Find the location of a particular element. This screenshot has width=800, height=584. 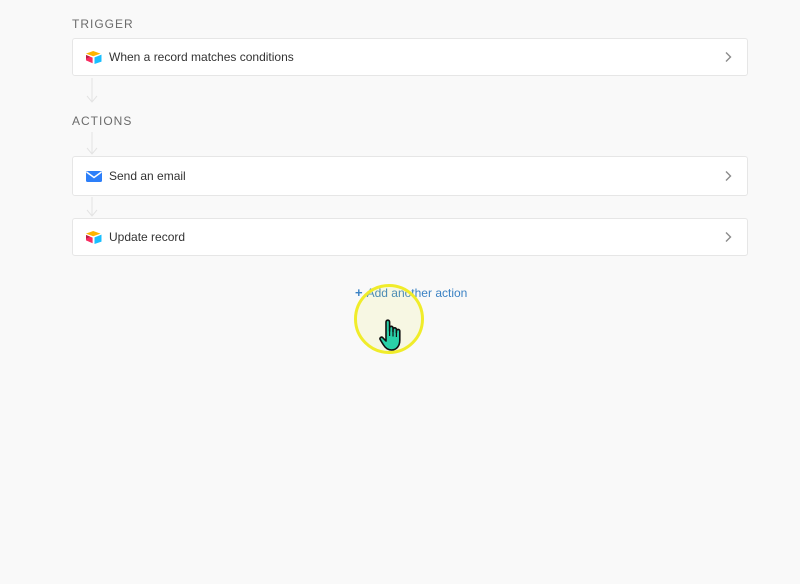

action-label: Update record is located at coordinates (147, 237).